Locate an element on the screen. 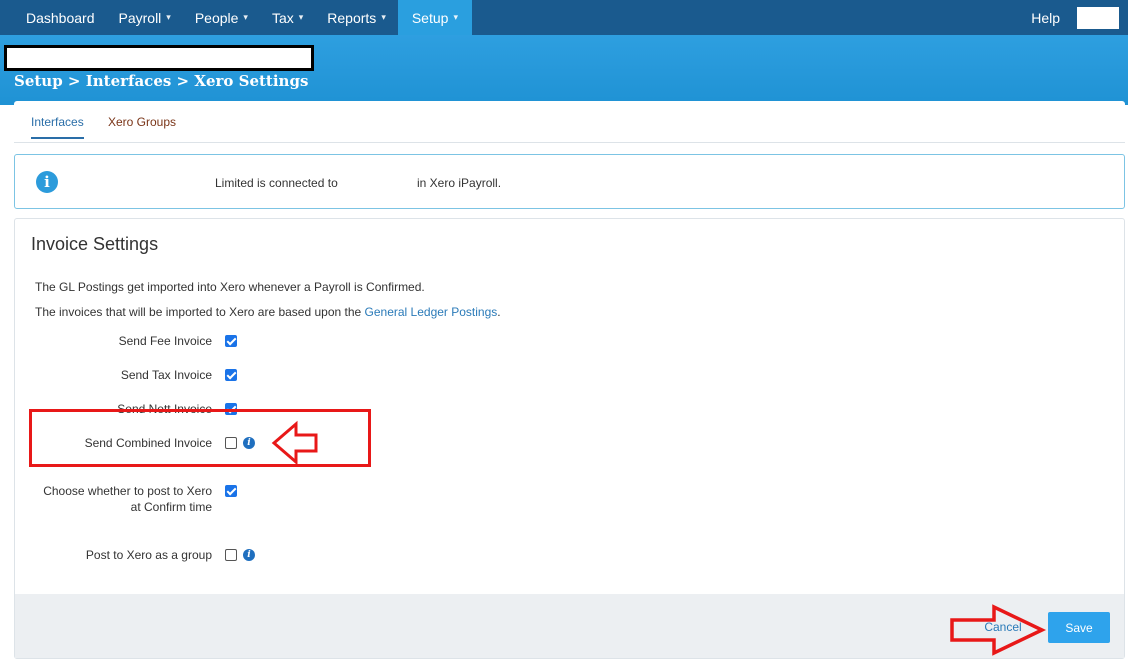  breadcrumb: Setup > Interfaces > Xero Settings is located at coordinates (161, 81).